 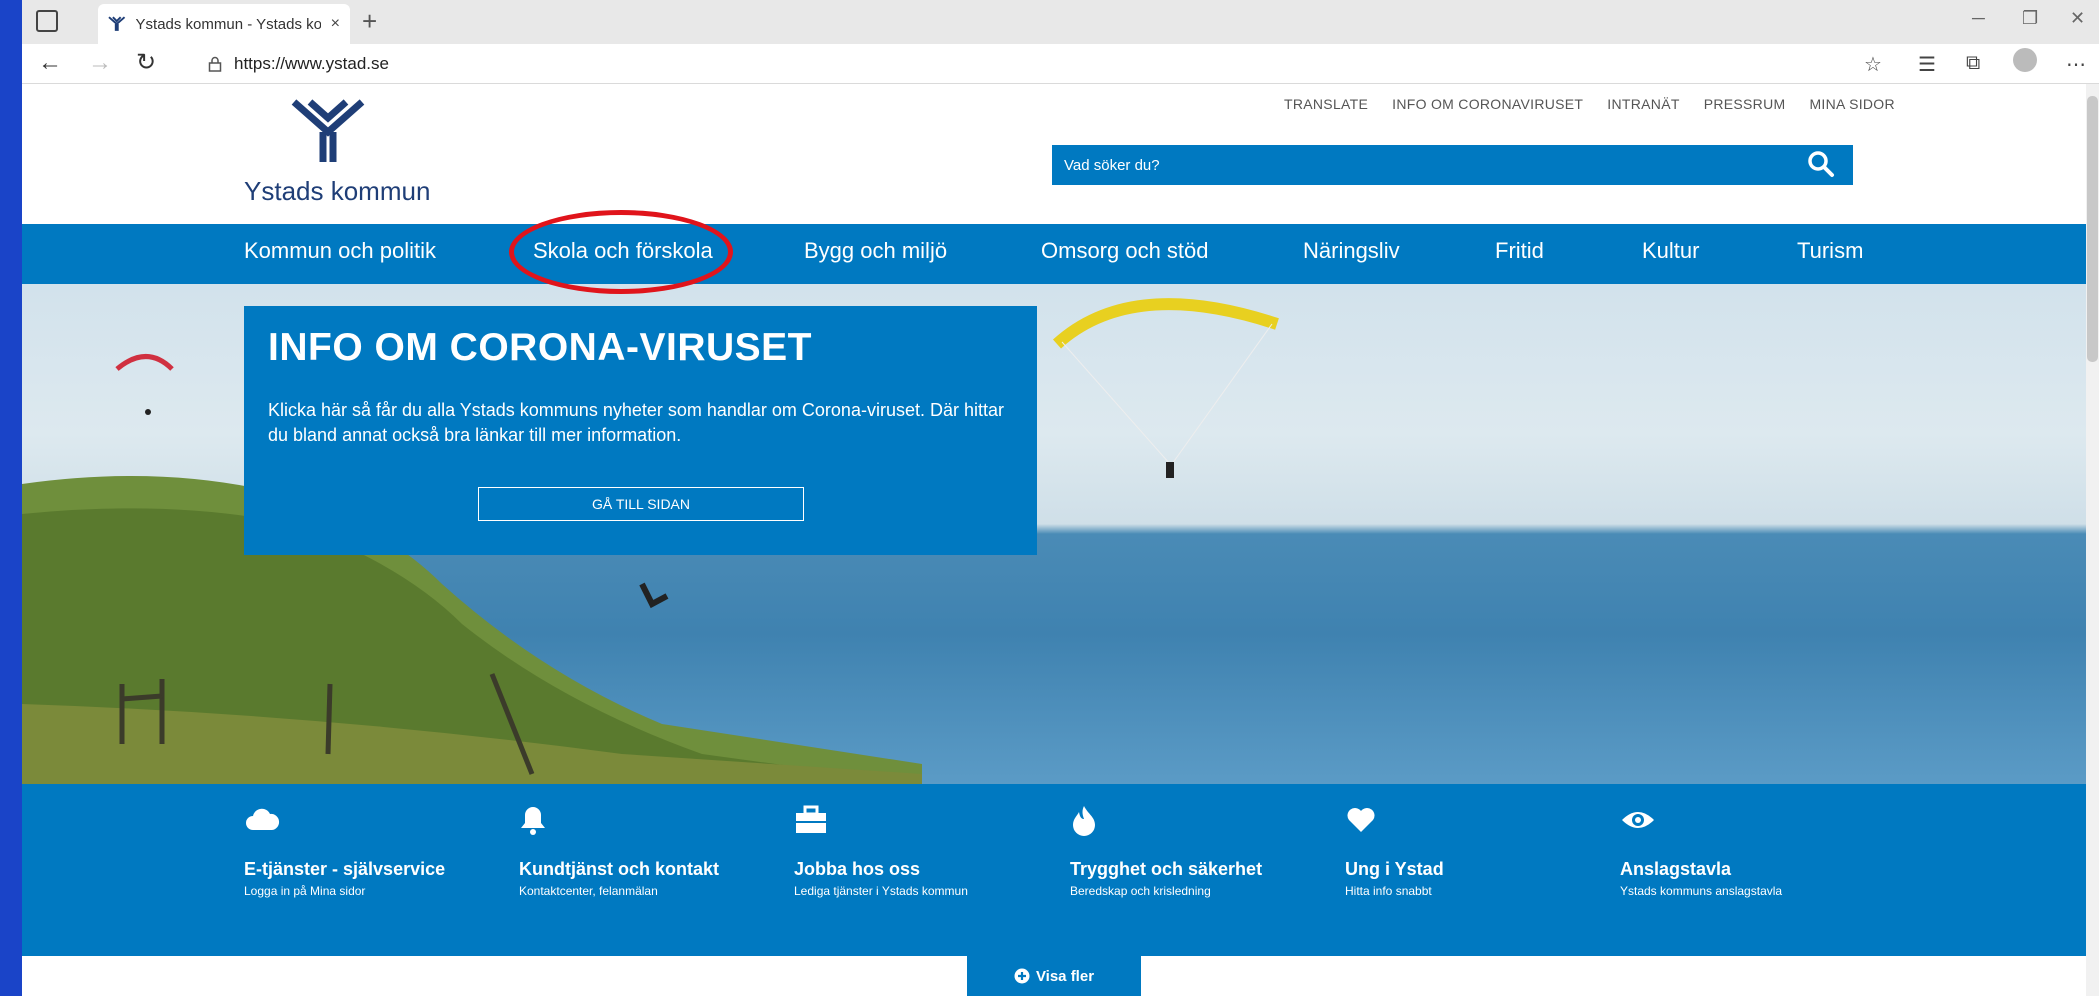 I want to click on service-subtitle: Beredskap och krisledning, so click(x=1140, y=891).